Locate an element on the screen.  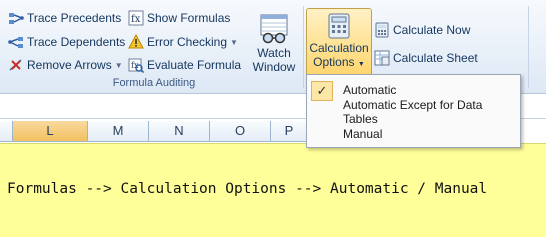
calculation-options-button: Calculation Options ▼ is located at coordinates (339, 43).